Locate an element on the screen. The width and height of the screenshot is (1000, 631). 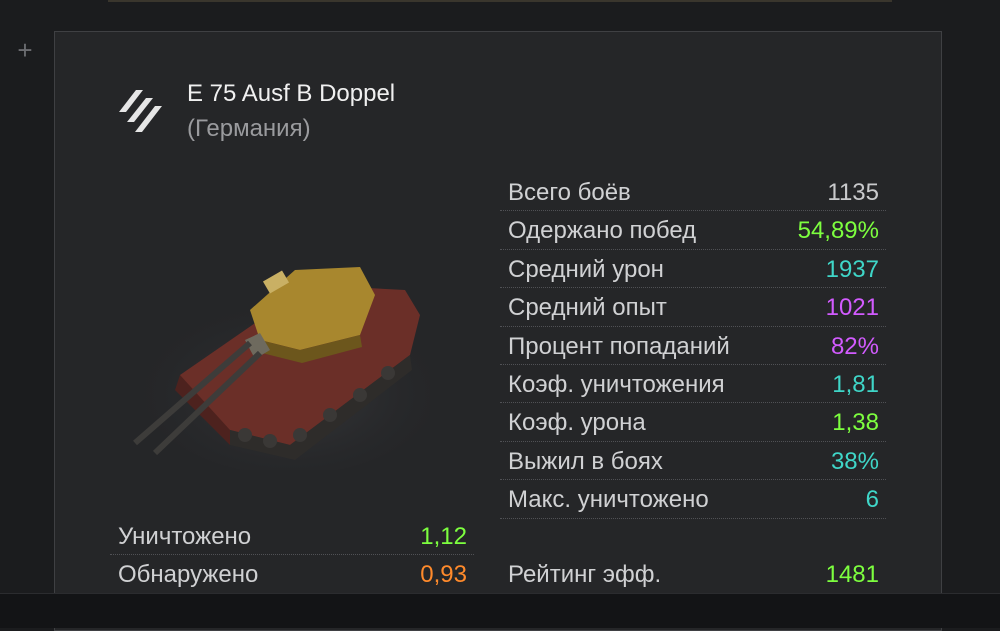
stat-value: 82% is located at coordinates (854, 346).